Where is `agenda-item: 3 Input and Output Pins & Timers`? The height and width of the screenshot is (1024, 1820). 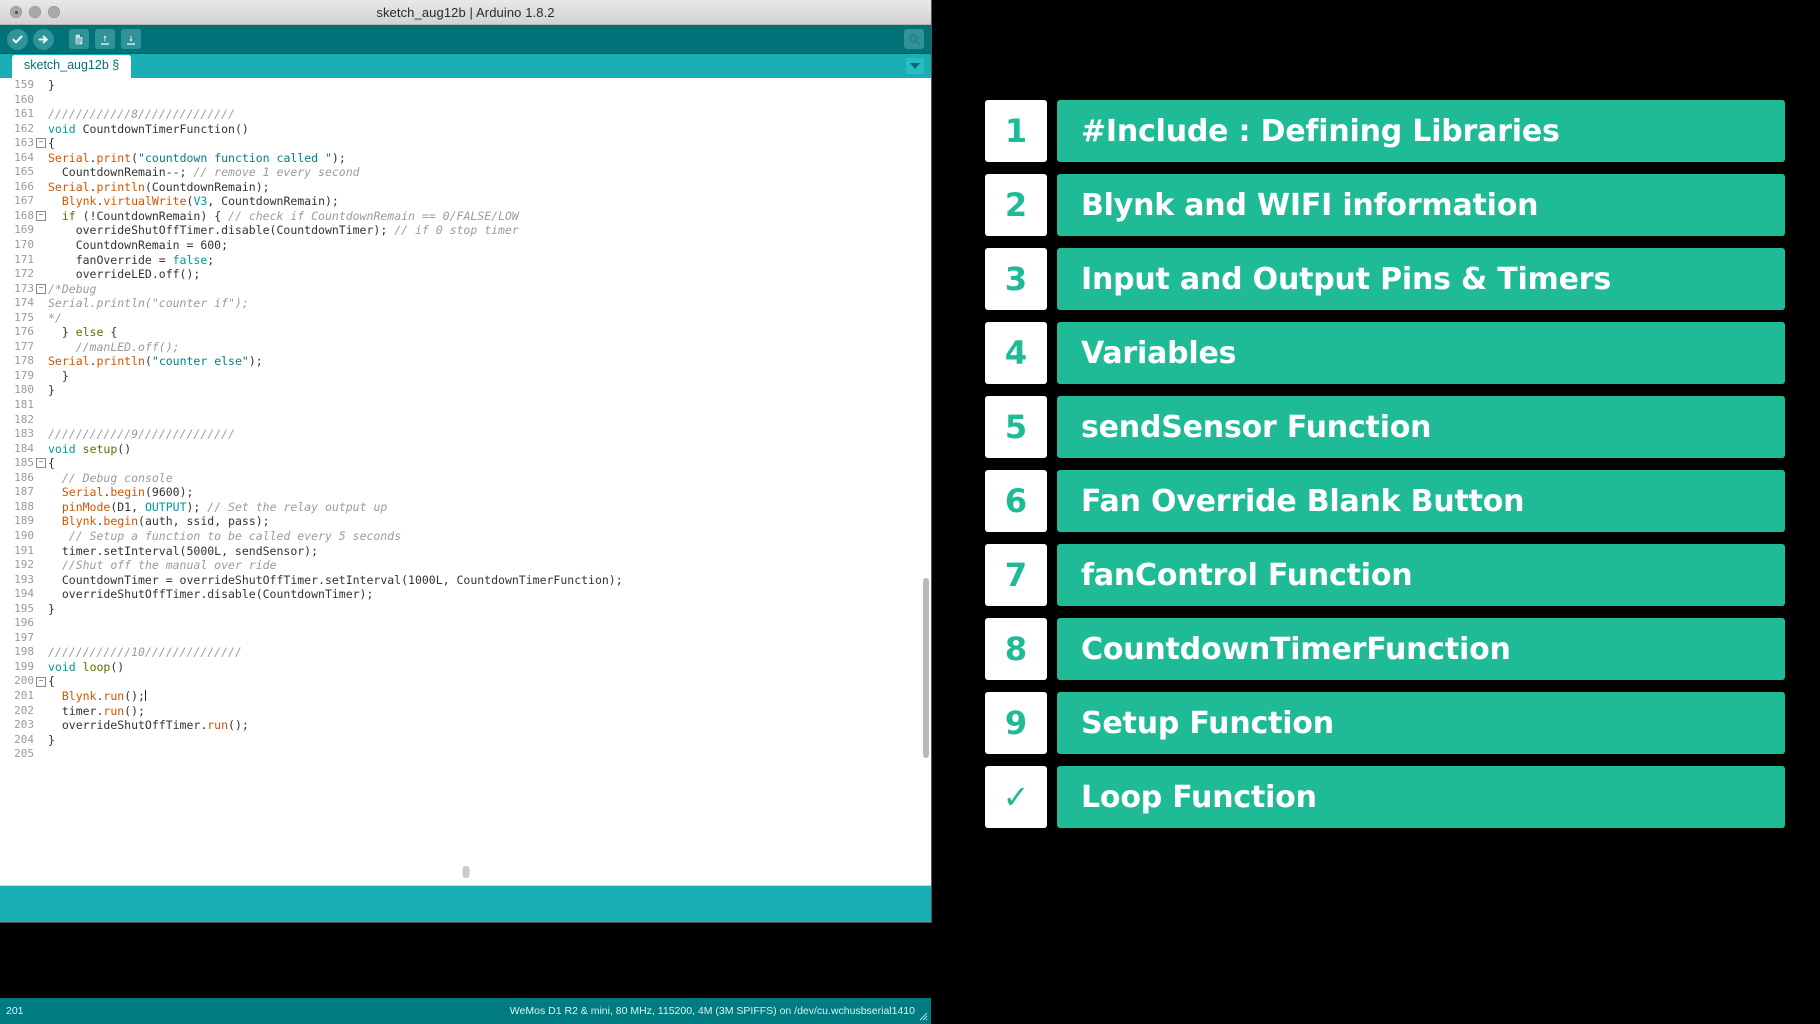
agenda-item: 3 Input and Output Pins & Timers is located at coordinates (1385, 279).